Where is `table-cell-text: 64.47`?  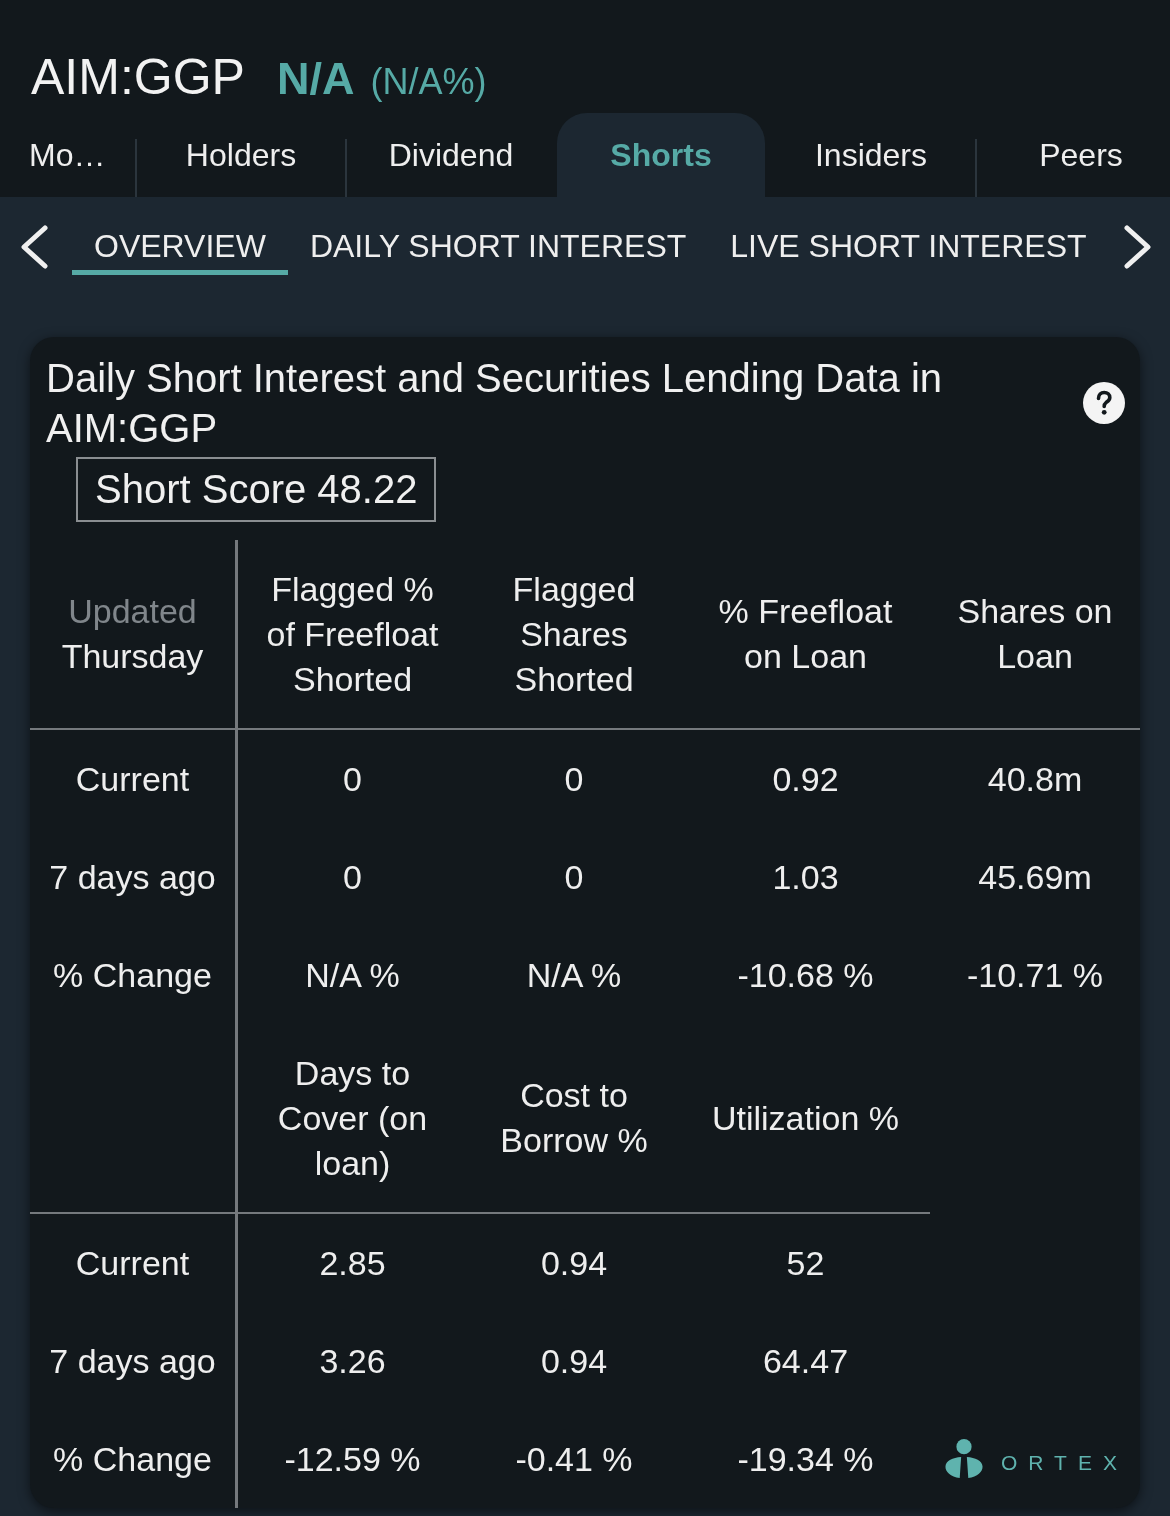
table-cell-text: 64.47 is located at coordinates (805, 1361).